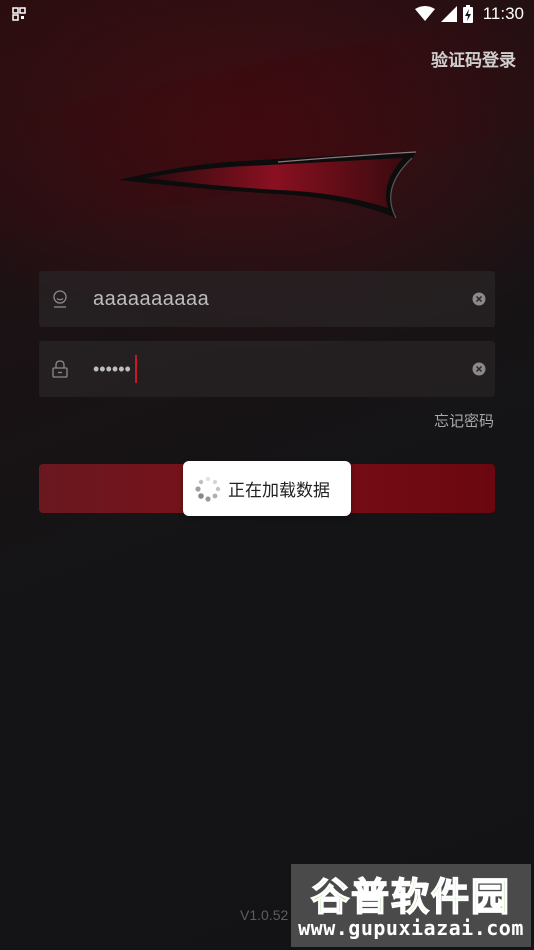 This screenshot has width=534, height=950. Describe the element at coordinates (208, 489) in the screenshot. I see `loading-spinner-icon` at that location.